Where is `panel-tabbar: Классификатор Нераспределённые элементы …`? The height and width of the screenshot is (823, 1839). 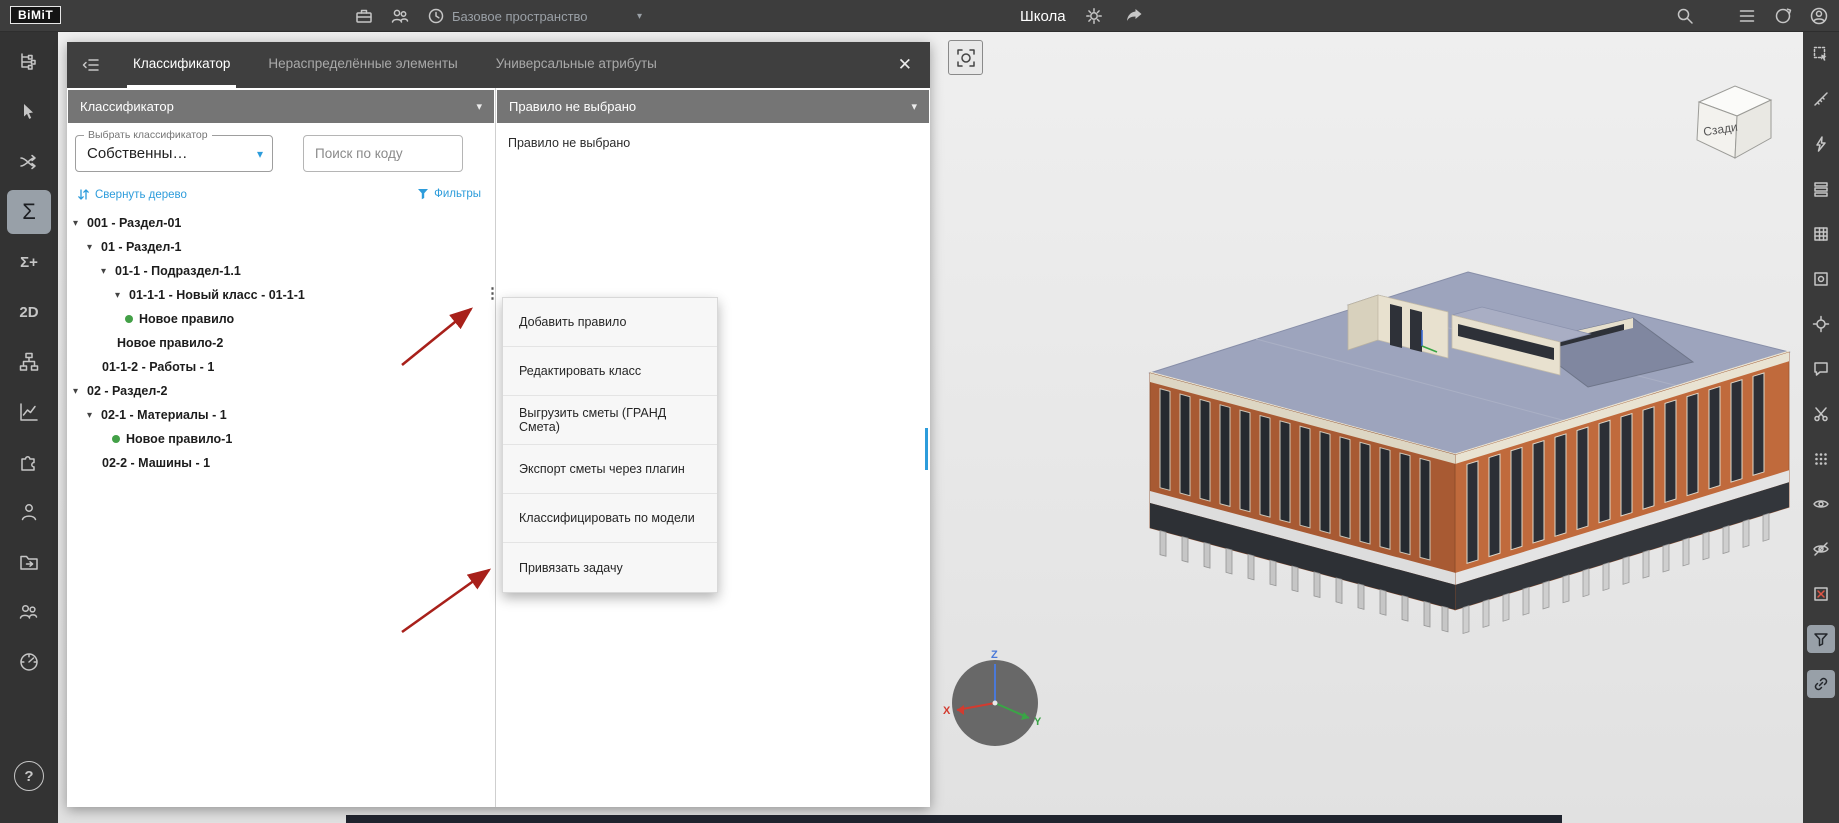 panel-tabbar: Классификатор Нераспределённые элементы … is located at coordinates (498, 65).